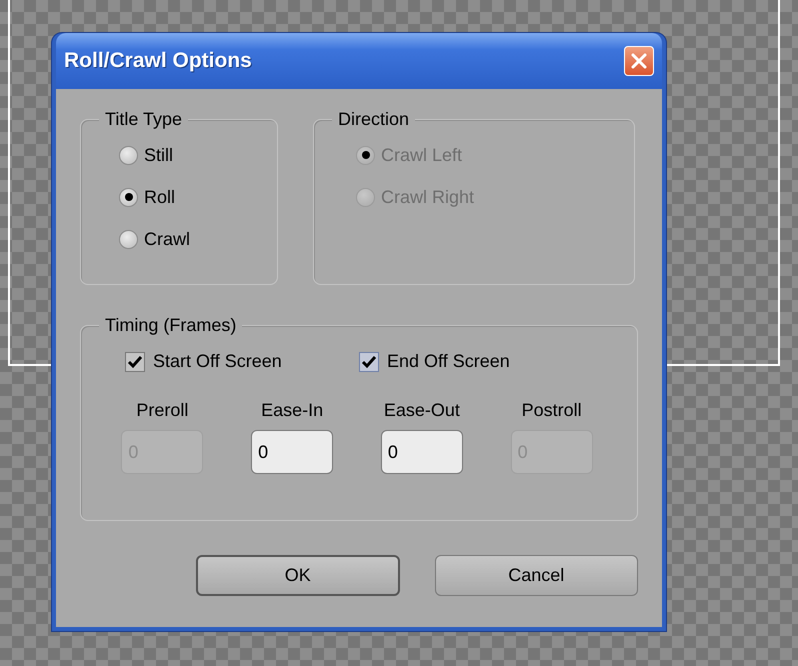 The width and height of the screenshot is (798, 666). What do you see at coordinates (421, 155) in the screenshot?
I see `radio-label: Crawl Left` at bounding box center [421, 155].